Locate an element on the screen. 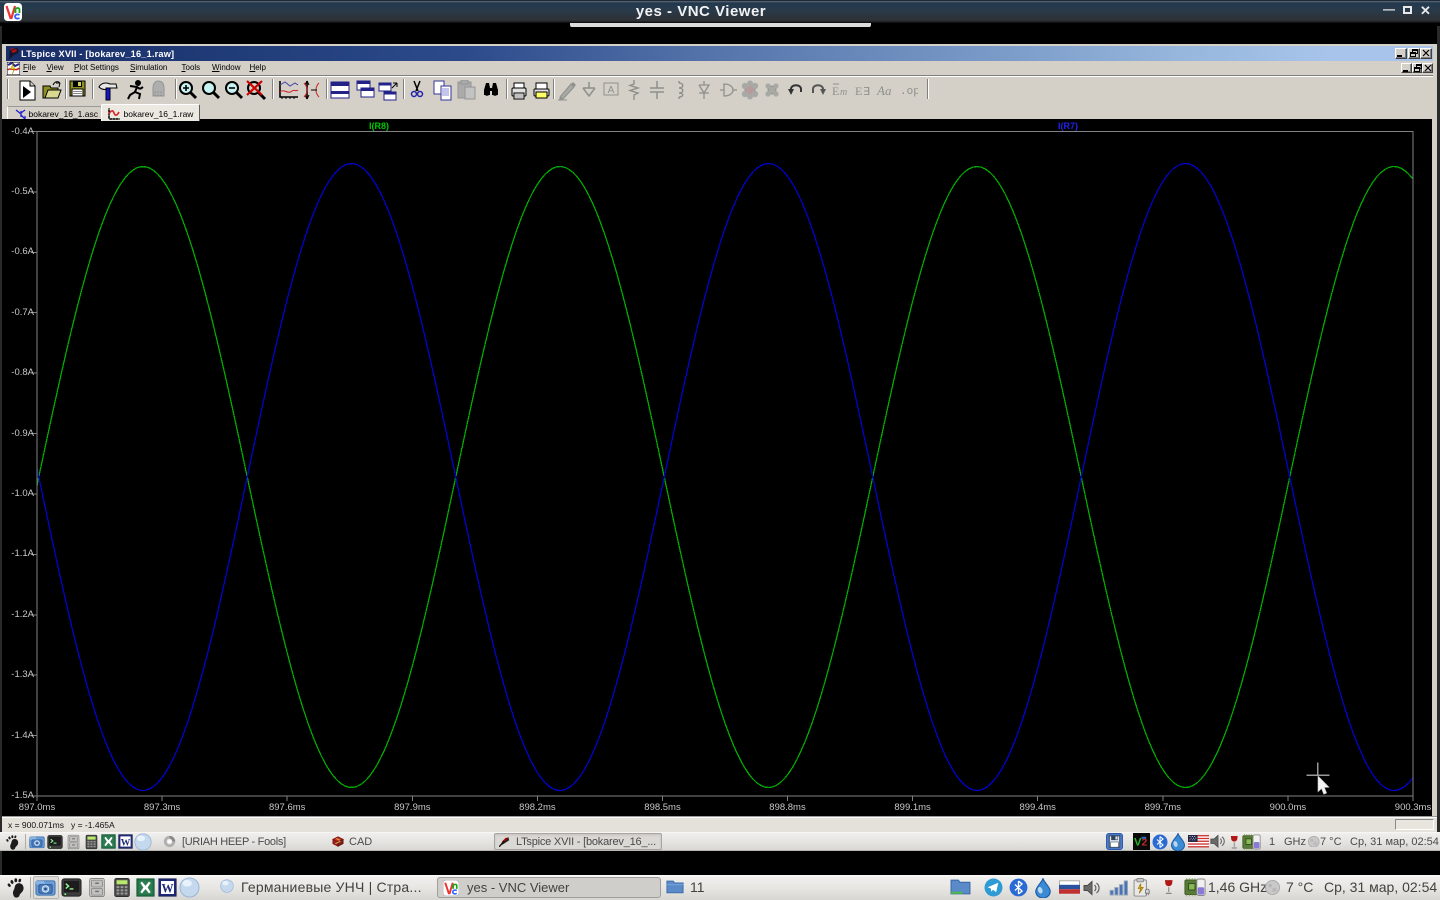 The height and width of the screenshot is (900, 1440). svg-text: .op is located at coordinates (909, 92).